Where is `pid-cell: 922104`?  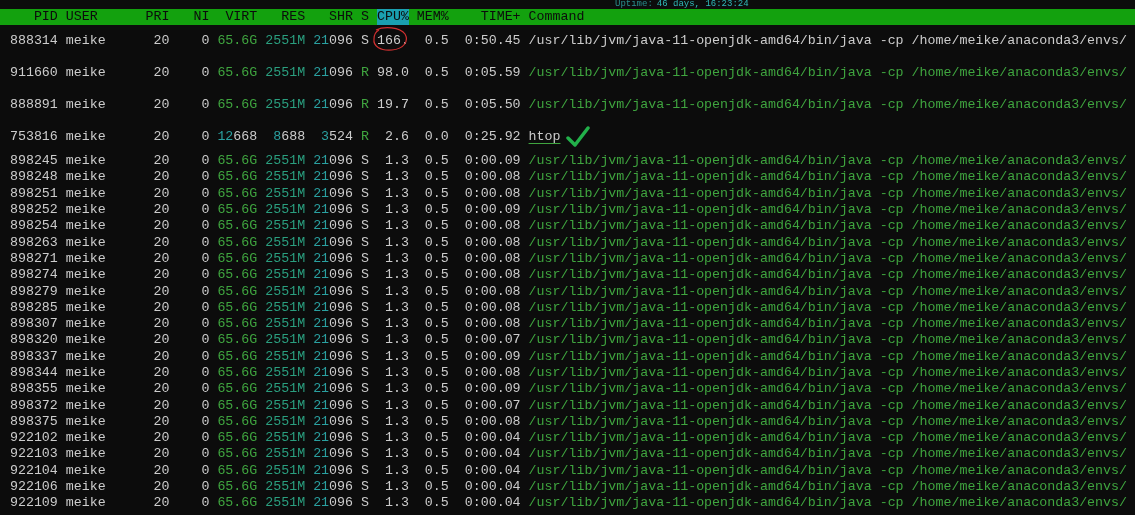 pid-cell: 922104 is located at coordinates (33, 470).